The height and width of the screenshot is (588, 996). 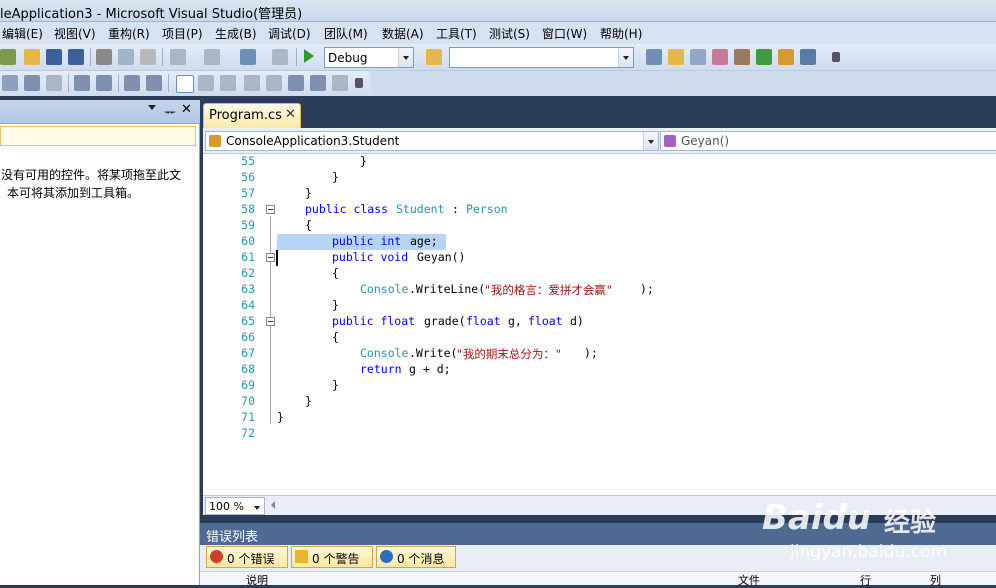 I want to click on next-bookmark-doc-icon, so click(x=318, y=83).